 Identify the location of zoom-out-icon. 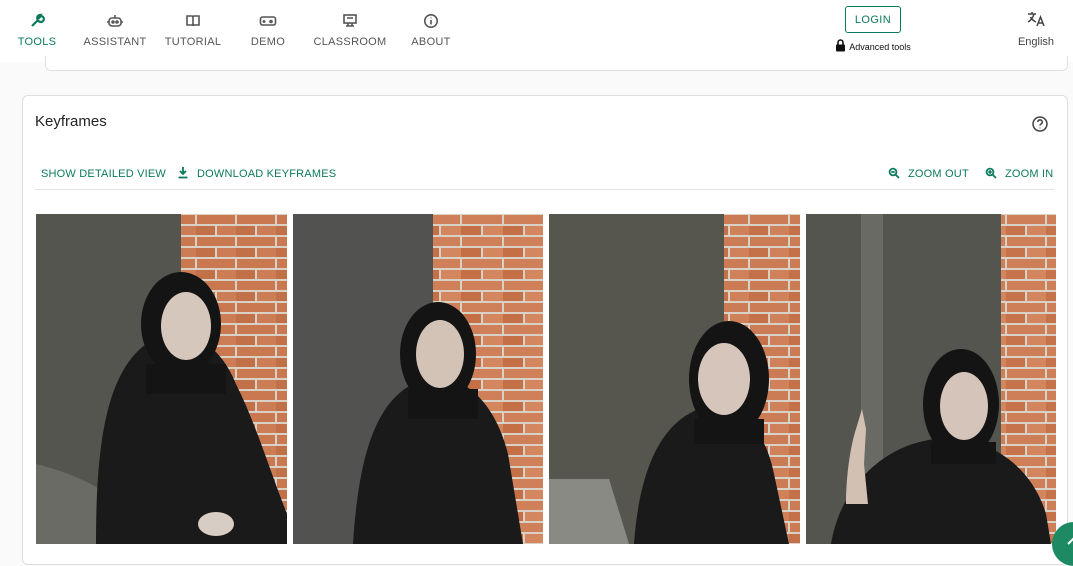
(894, 174).